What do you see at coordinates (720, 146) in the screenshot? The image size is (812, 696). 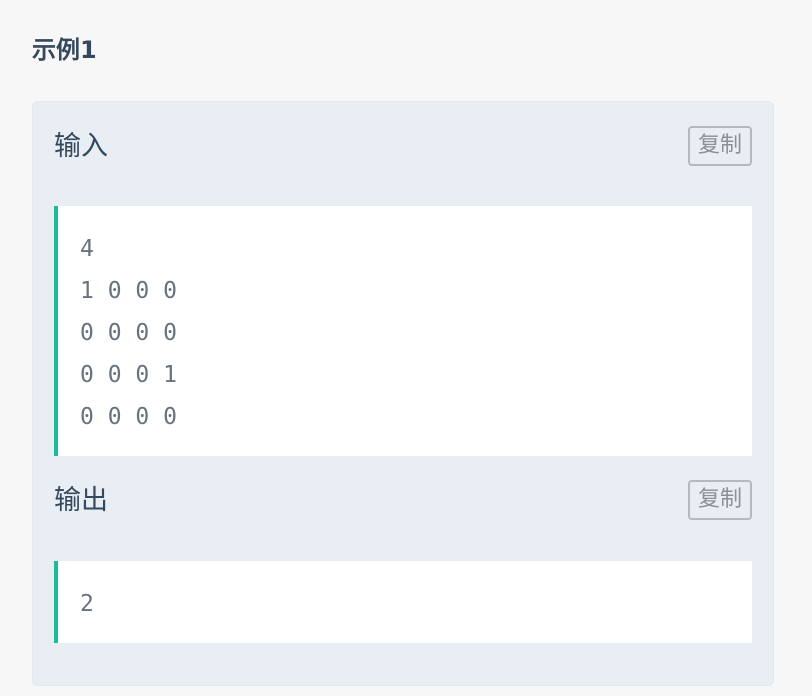 I see `copy-input-button: 复制` at bounding box center [720, 146].